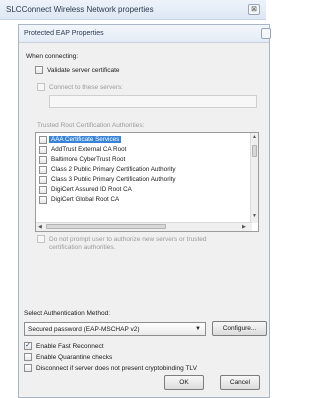  Describe the element at coordinates (266, 33) in the screenshot. I see `dialog-close-icon` at that location.